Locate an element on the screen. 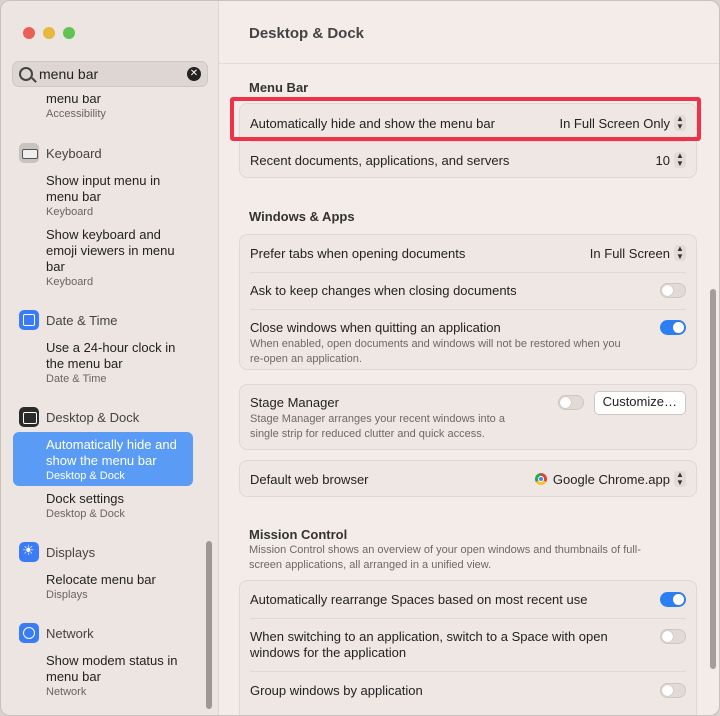 The width and height of the screenshot is (720, 716). default-browser-row: Default web browser Google Chrome.app ▲ ▼ is located at coordinates (468, 479).